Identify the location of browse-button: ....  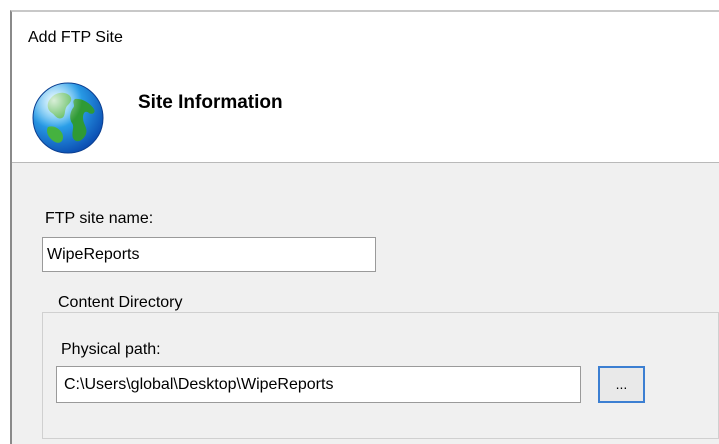
(621, 384).